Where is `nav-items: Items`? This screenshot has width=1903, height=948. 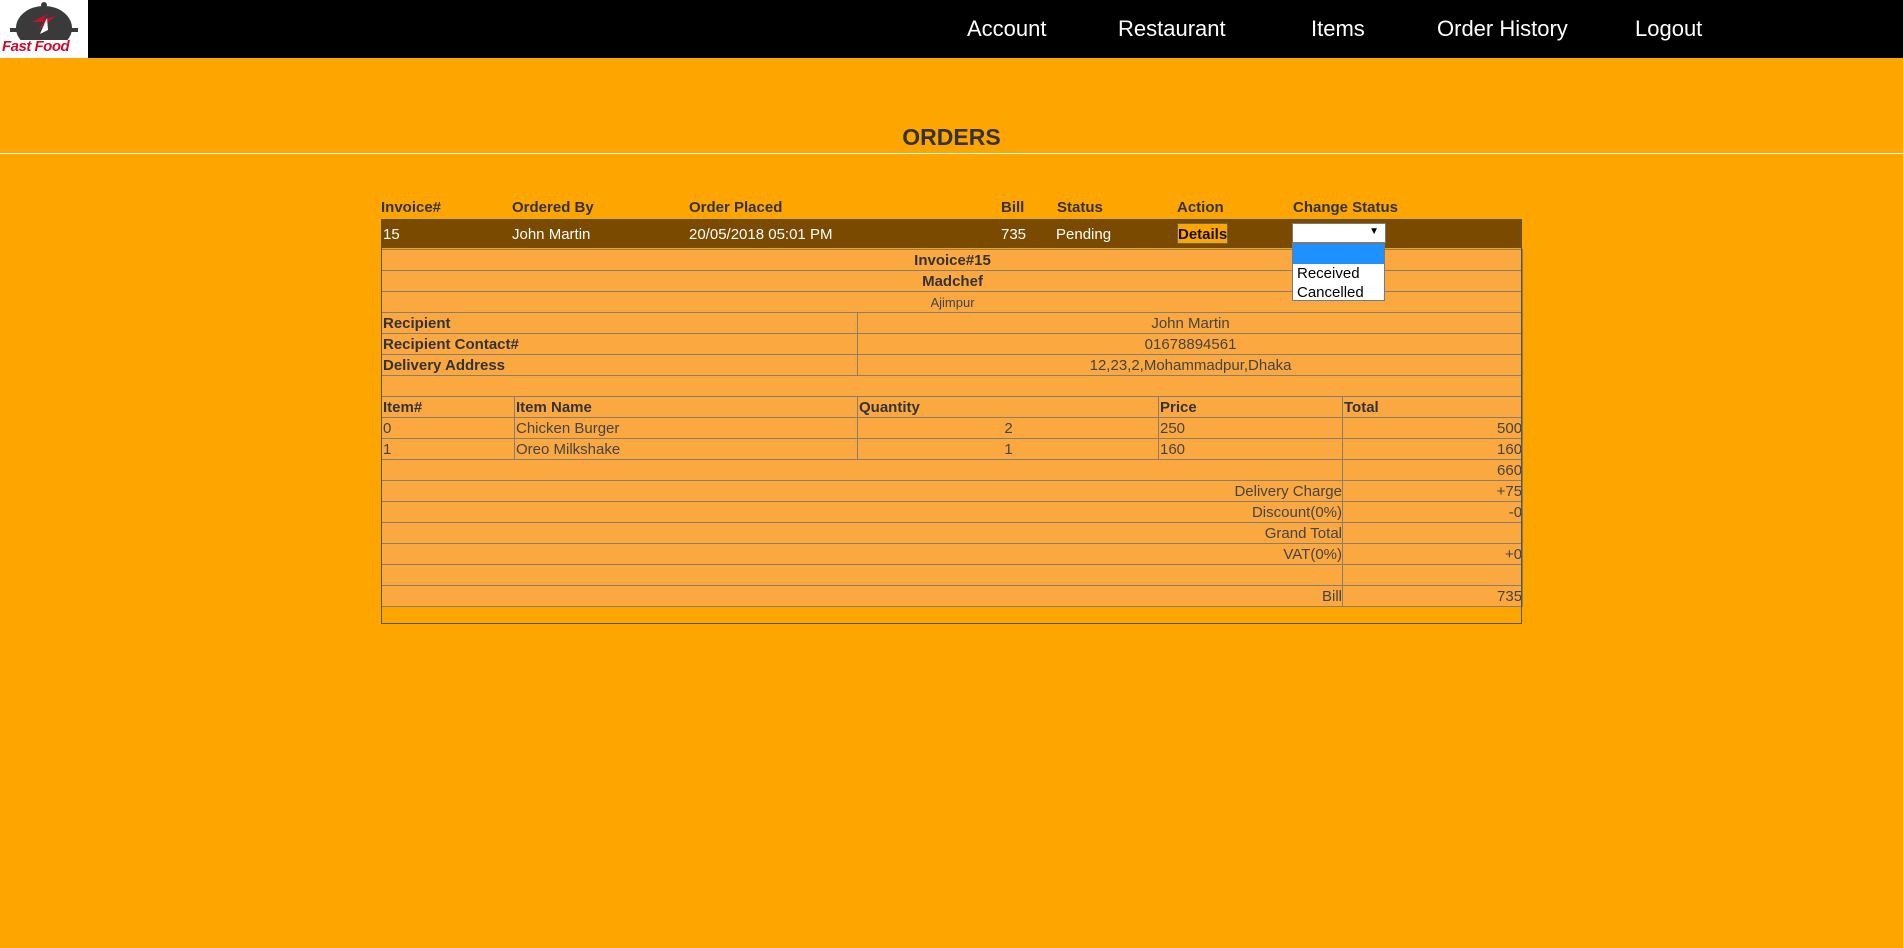
nav-items: Items is located at coordinates (1338, 29).